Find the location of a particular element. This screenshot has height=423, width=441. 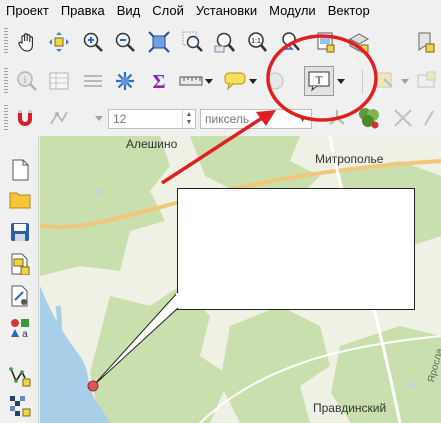

avoid-overlap-icon is located at coordinates (403, 118).